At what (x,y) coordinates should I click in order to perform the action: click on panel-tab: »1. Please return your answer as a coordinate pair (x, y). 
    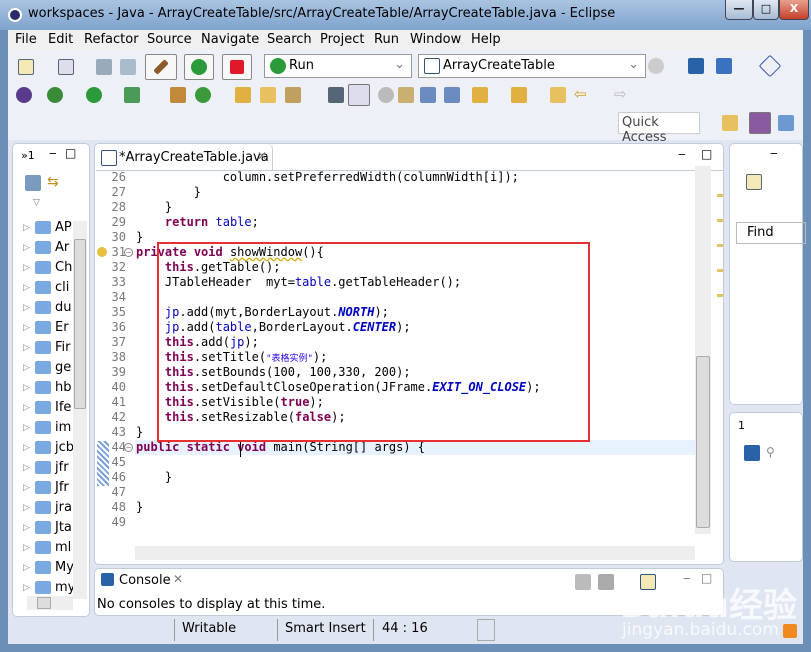
    Looking at the image, I should click on (28, 155).